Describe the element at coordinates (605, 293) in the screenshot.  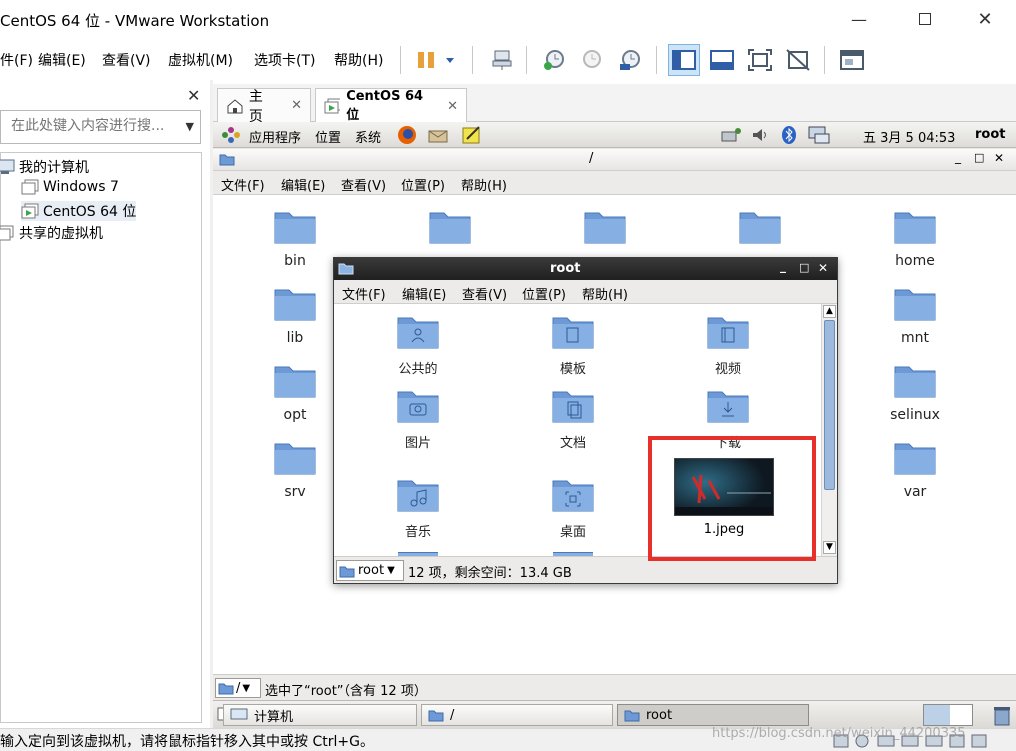
I see `rw-menu-help: 帮助(H)` at that location.